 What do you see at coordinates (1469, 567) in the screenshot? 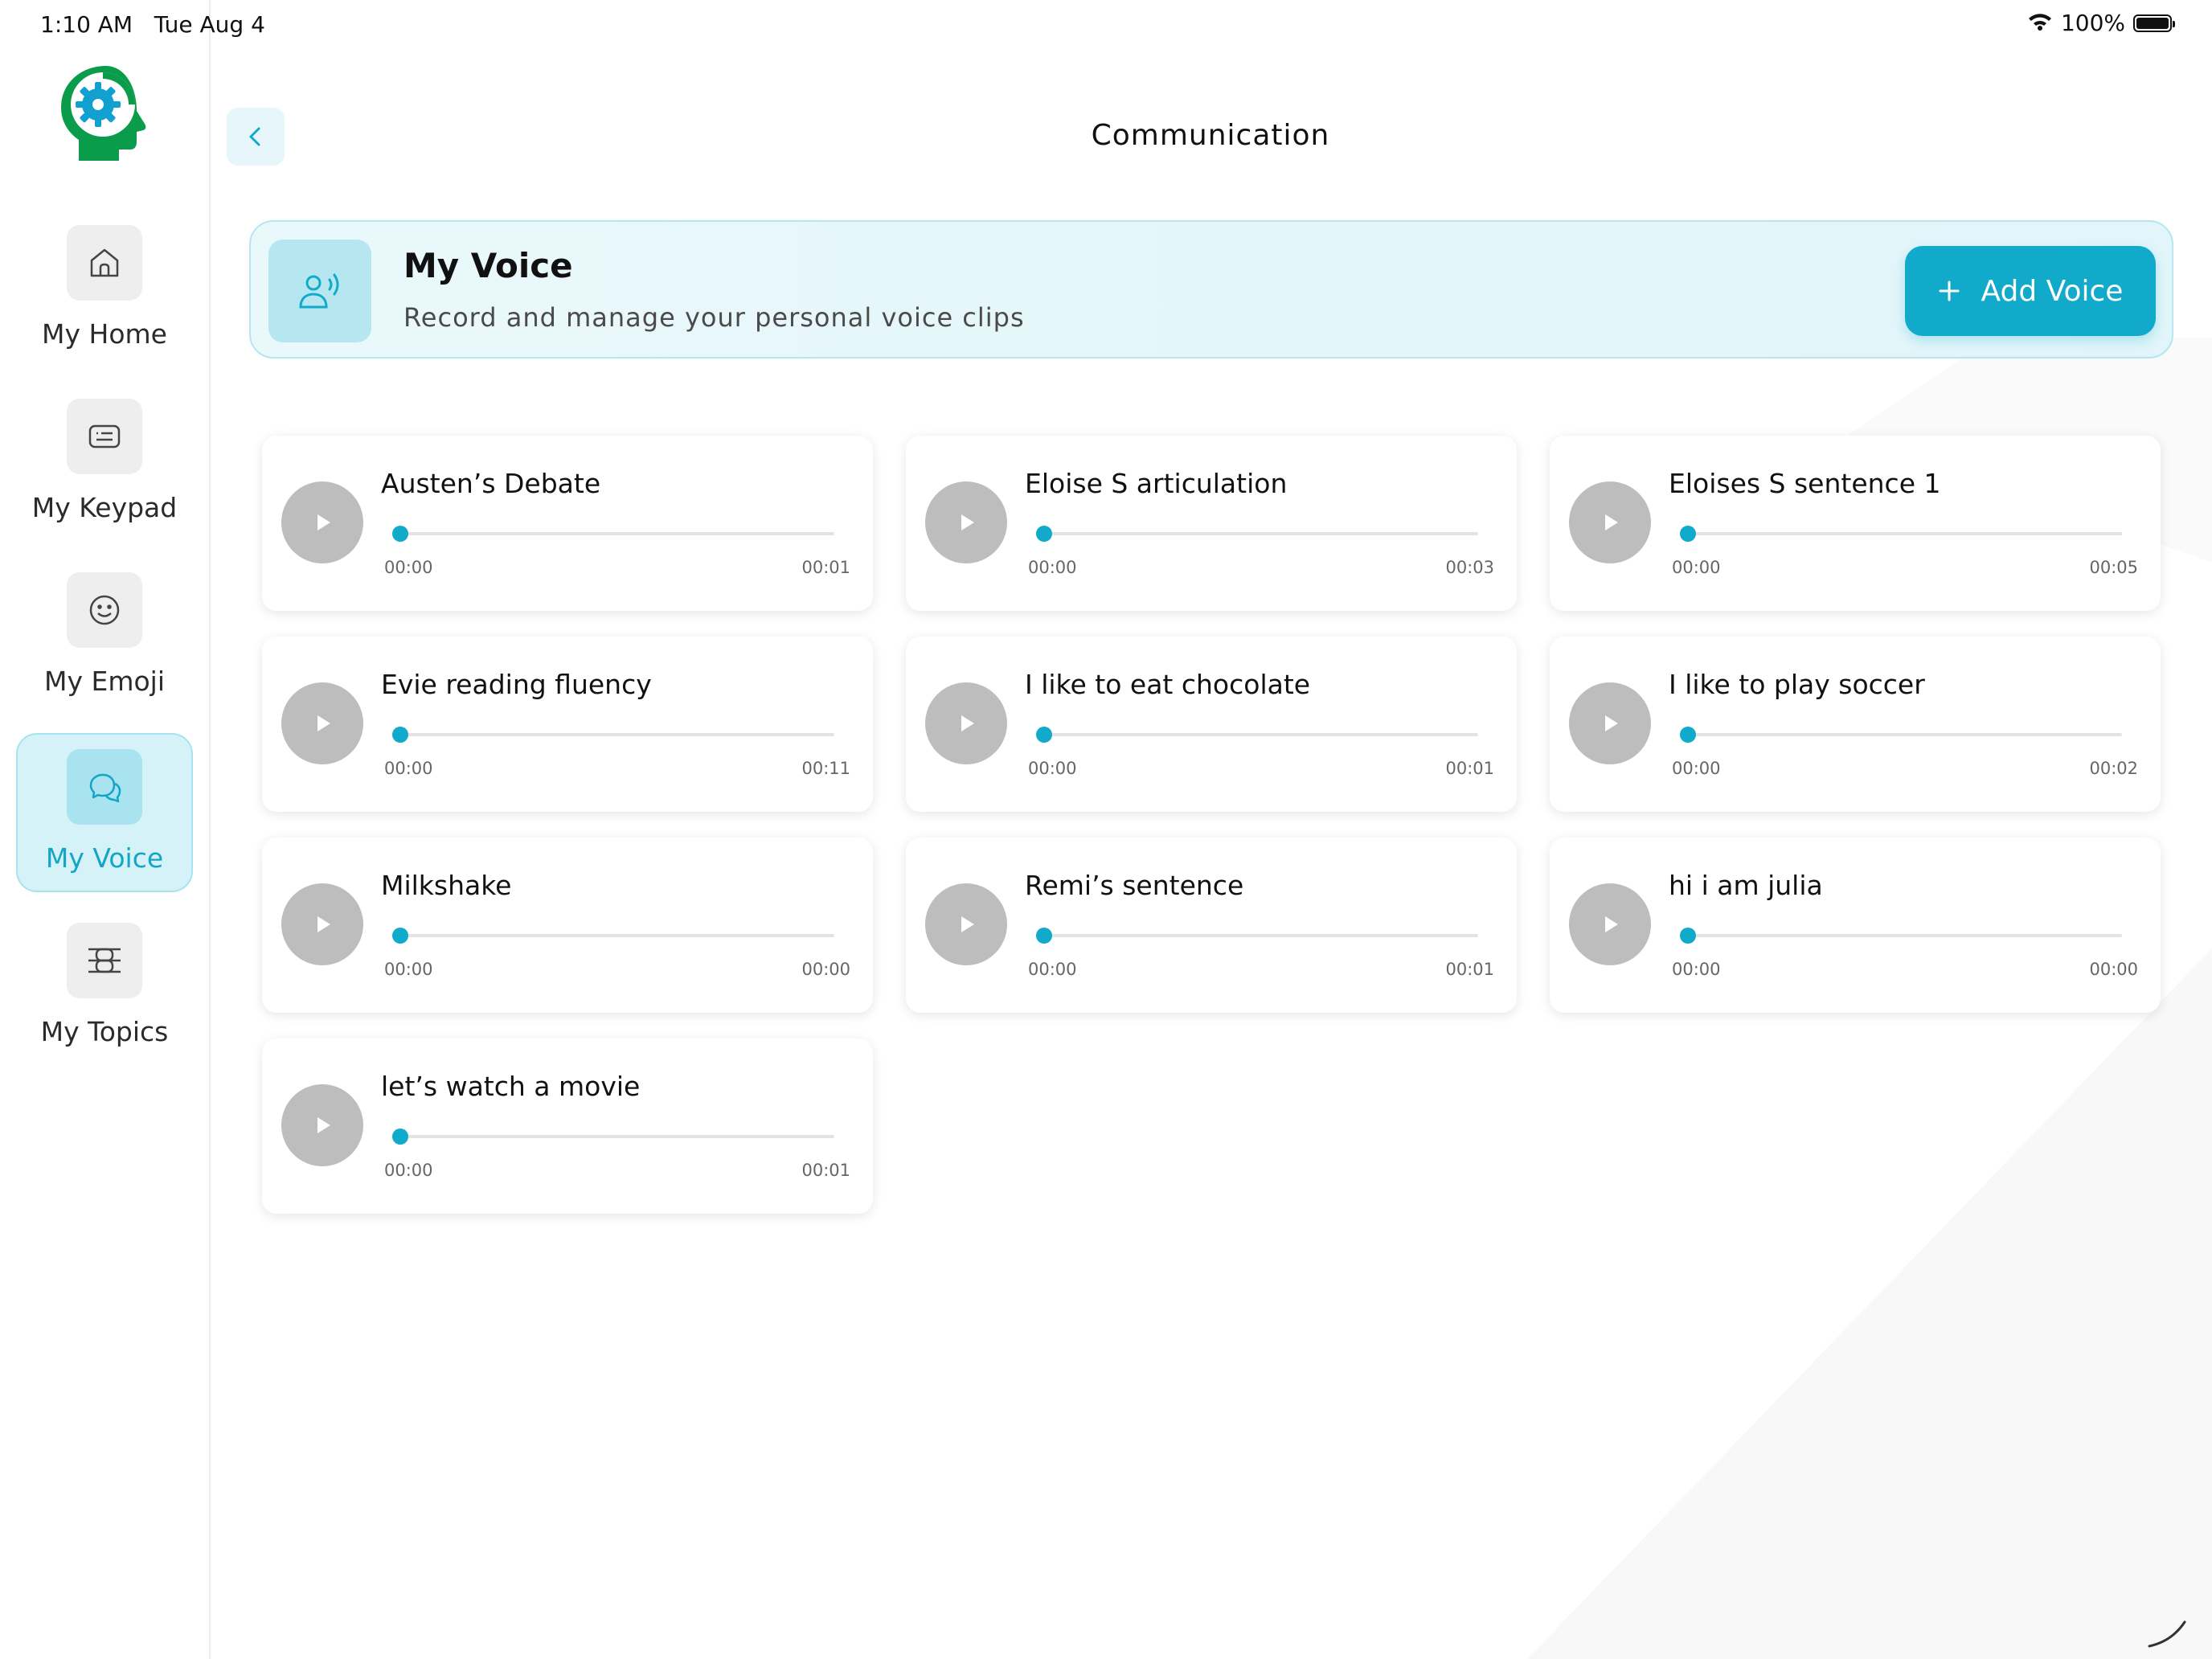
I see `duration: 00:03` at bounding box center [1469, 567].